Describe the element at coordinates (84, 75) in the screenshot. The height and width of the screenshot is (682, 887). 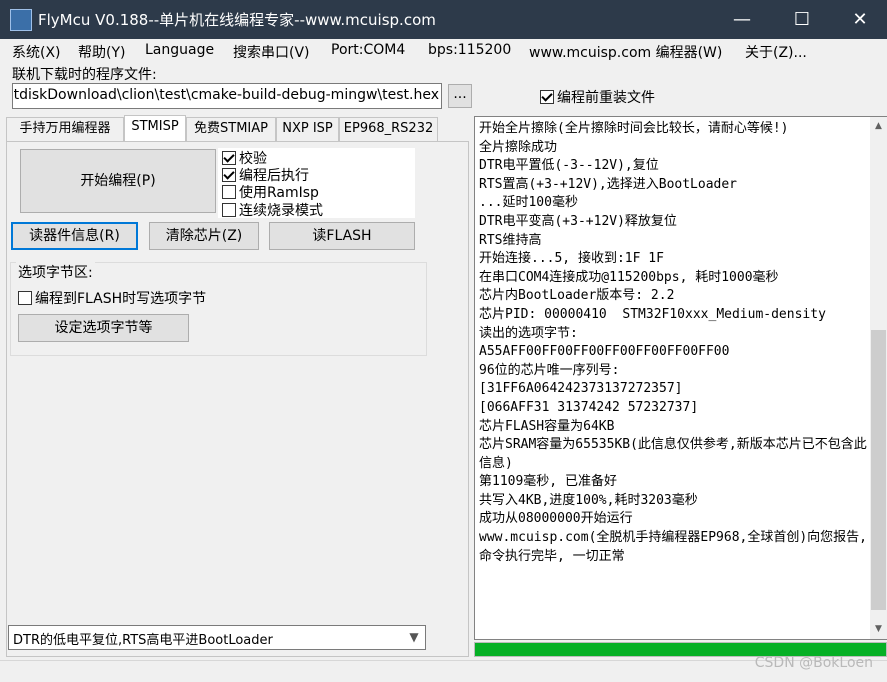
I see `program-file-label: 联机下载时的程序文件:` at that location.